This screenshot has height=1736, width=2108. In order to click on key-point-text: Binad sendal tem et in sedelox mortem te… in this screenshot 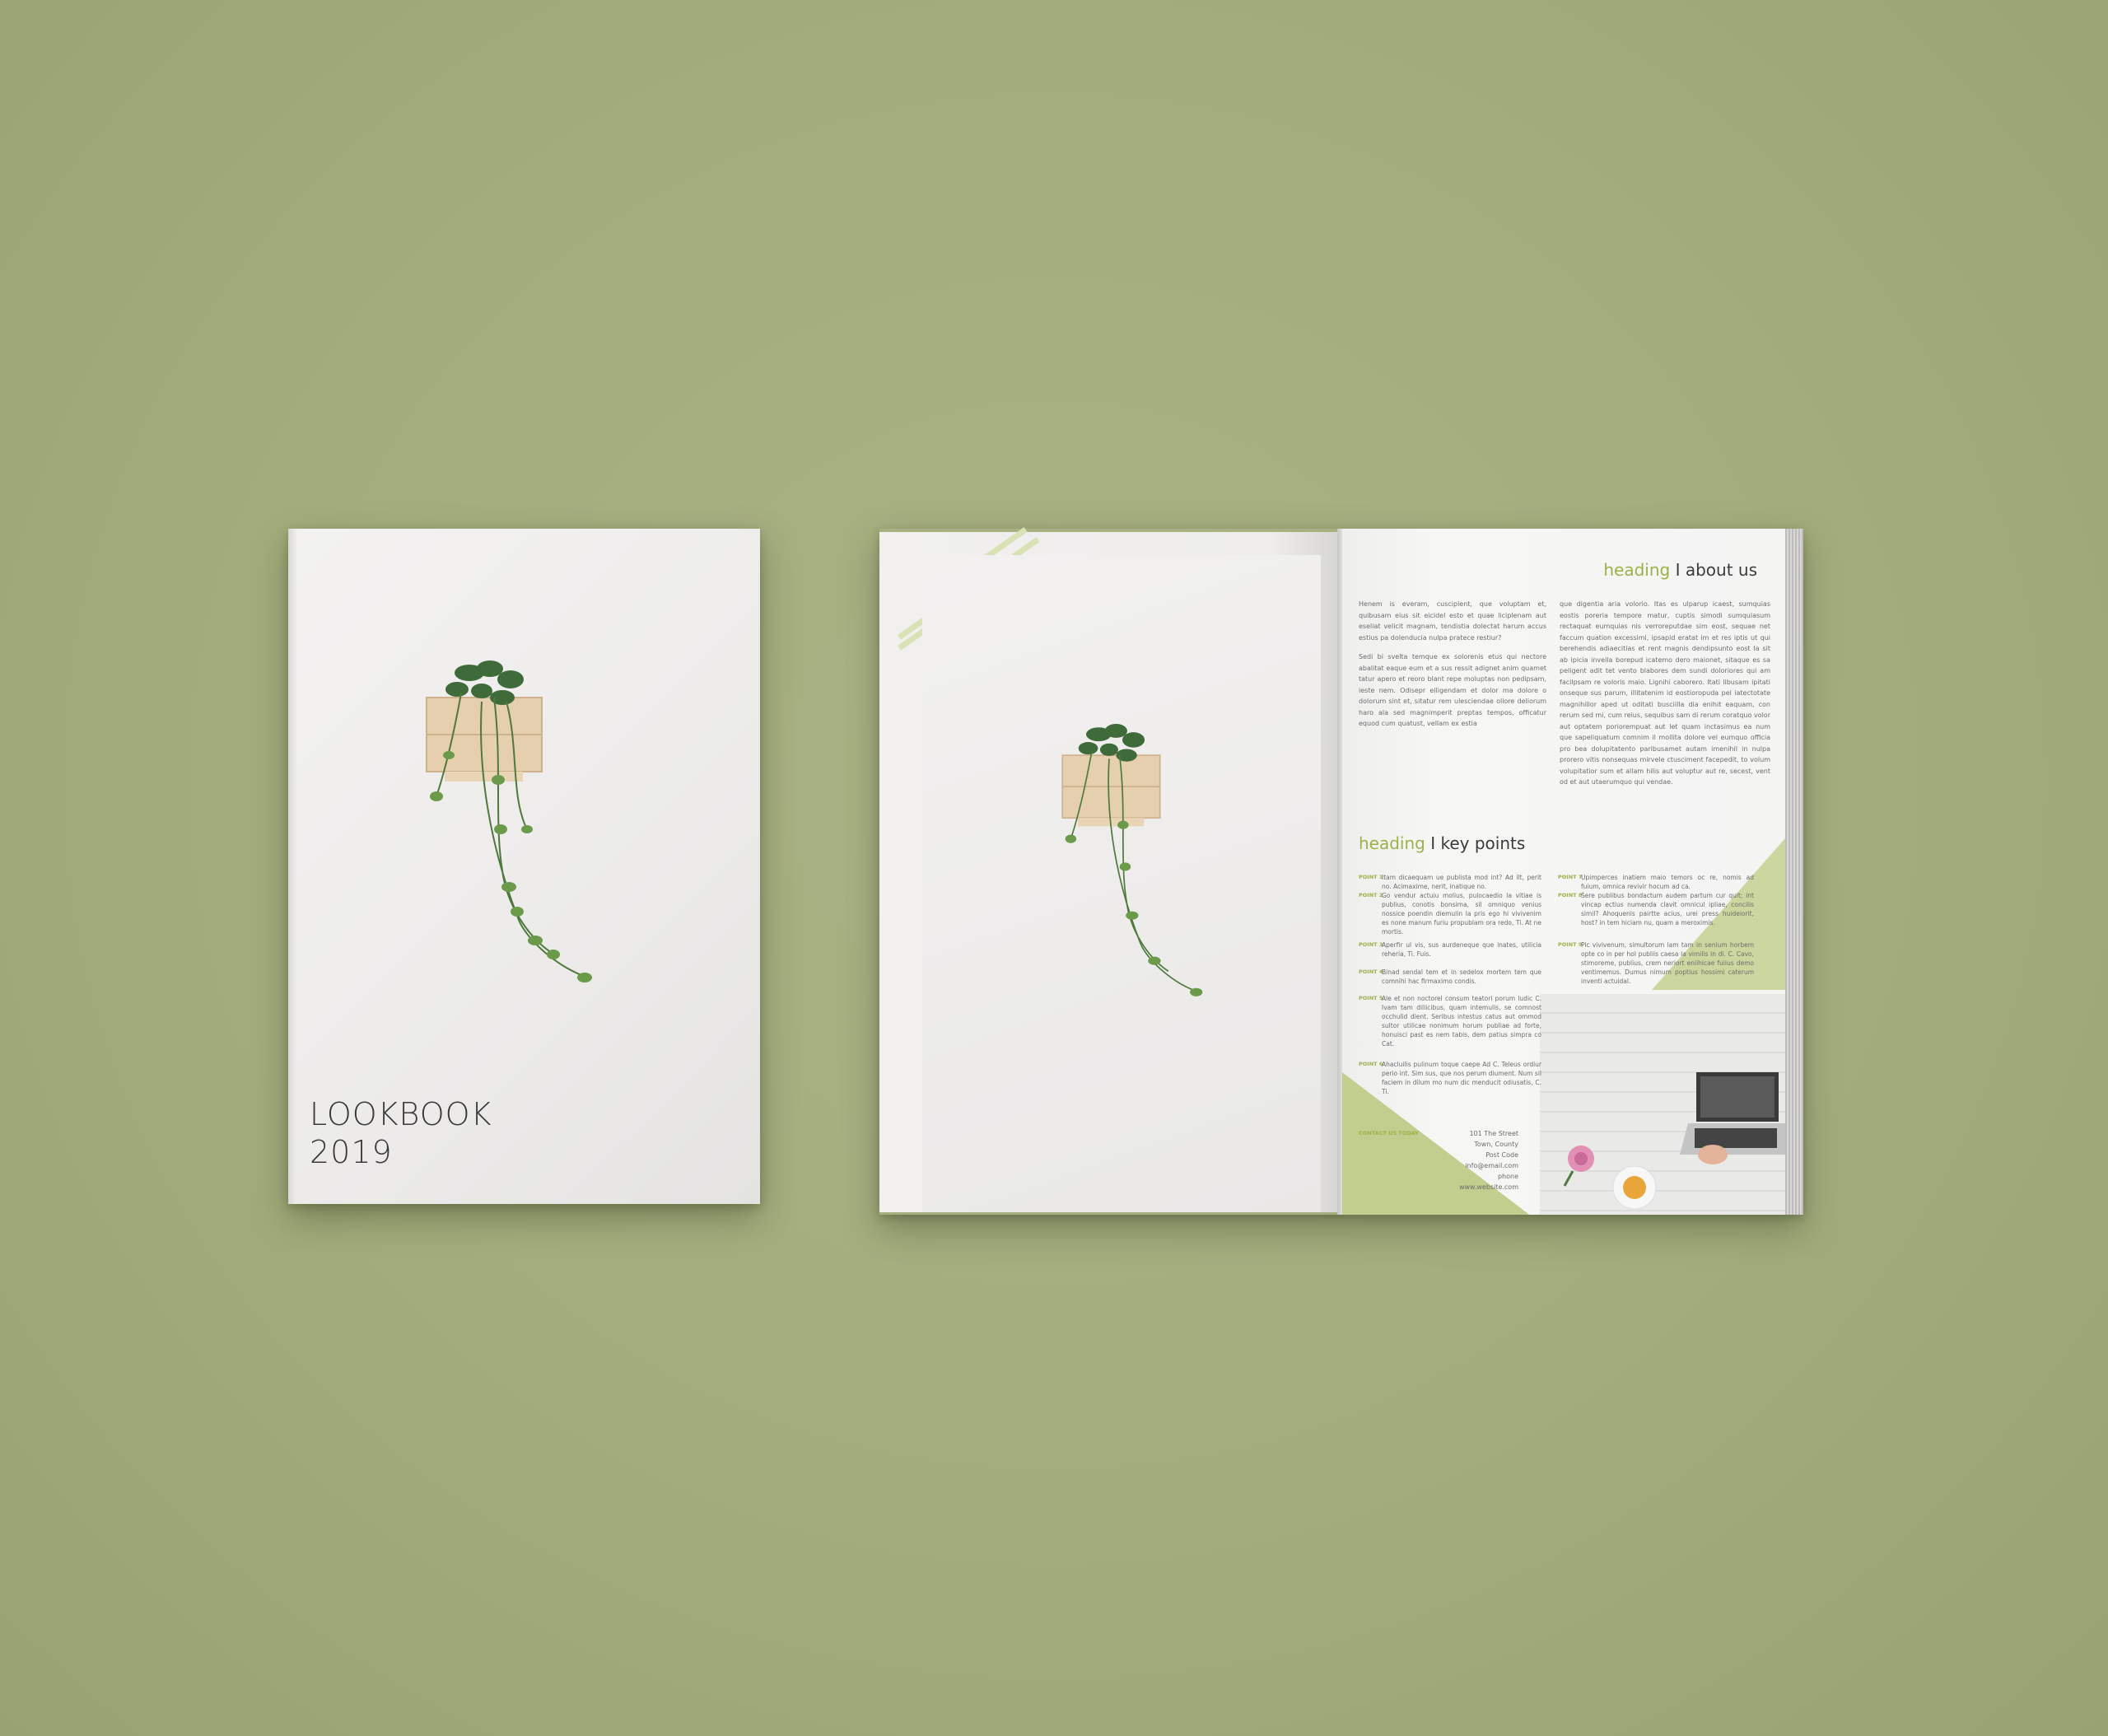, I will do `click(1461, 976)`.